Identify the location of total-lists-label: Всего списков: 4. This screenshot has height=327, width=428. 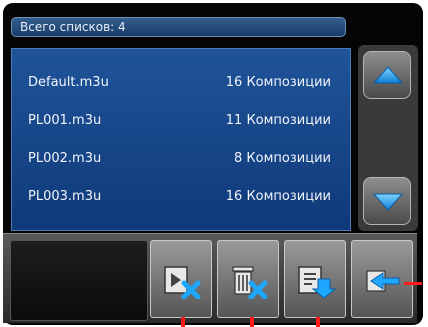
(73, 27).